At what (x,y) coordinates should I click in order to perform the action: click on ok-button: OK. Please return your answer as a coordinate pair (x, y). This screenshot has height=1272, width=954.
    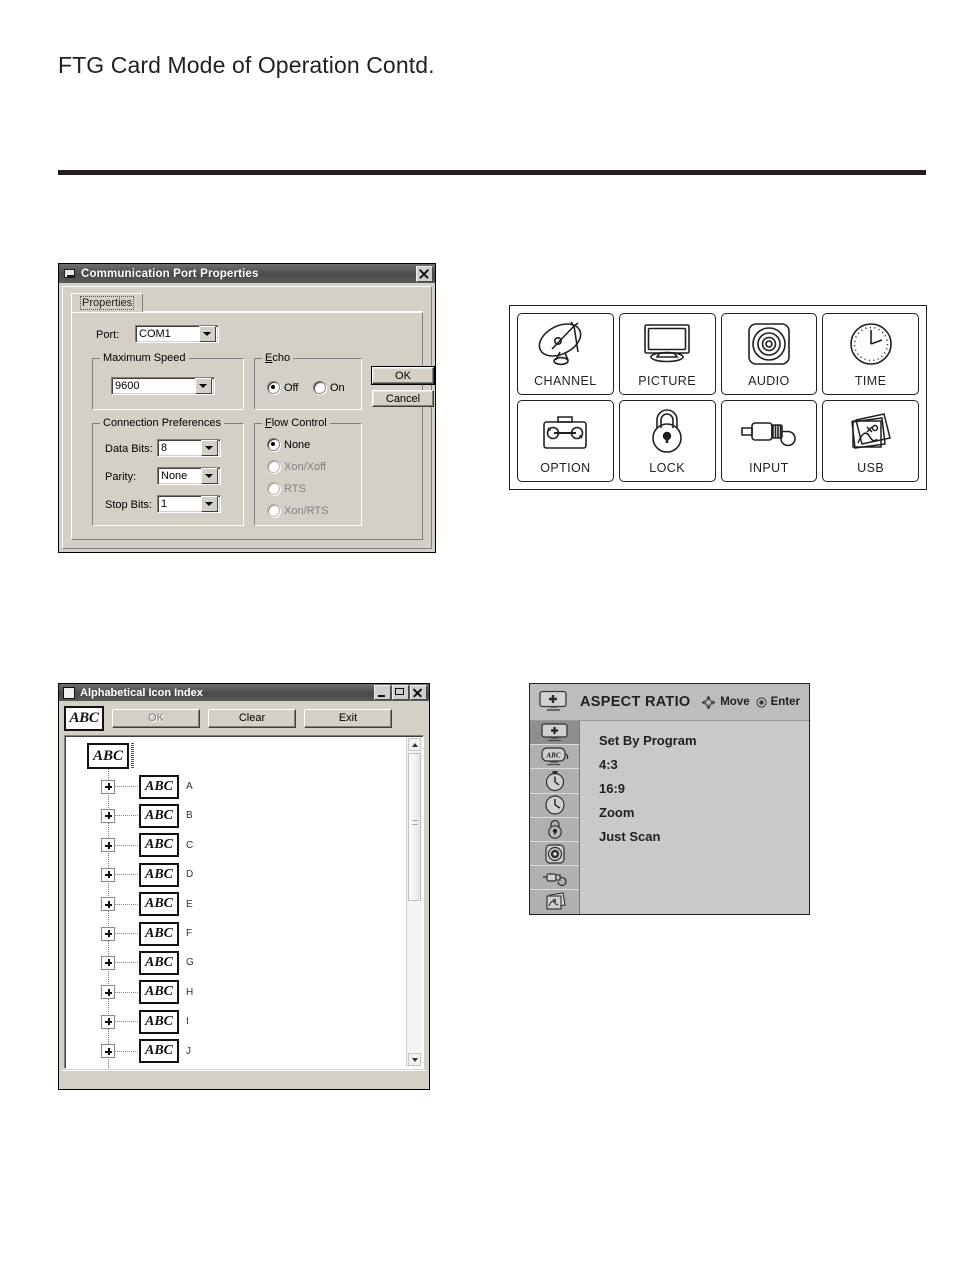
    Looking at the image, I should click on (403, 375).